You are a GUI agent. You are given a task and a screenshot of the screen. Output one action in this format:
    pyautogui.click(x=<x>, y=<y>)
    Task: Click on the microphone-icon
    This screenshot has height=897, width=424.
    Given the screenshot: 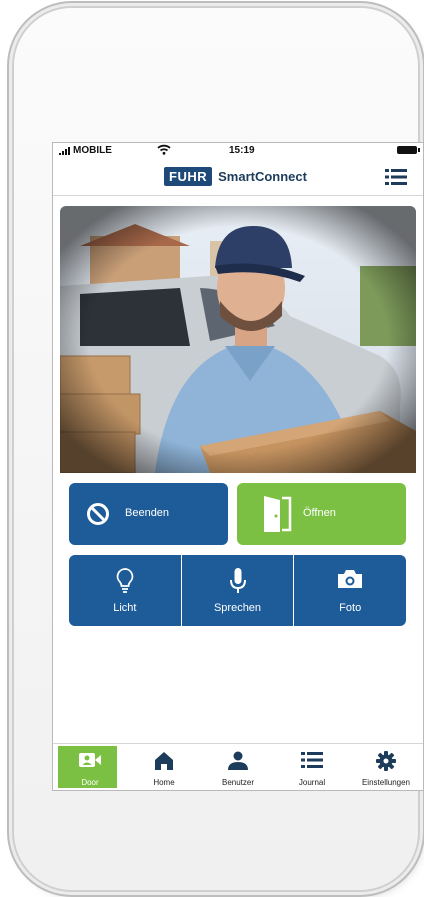 What is the action you would take?
    pyautogui.click(x=237, y=580)
    